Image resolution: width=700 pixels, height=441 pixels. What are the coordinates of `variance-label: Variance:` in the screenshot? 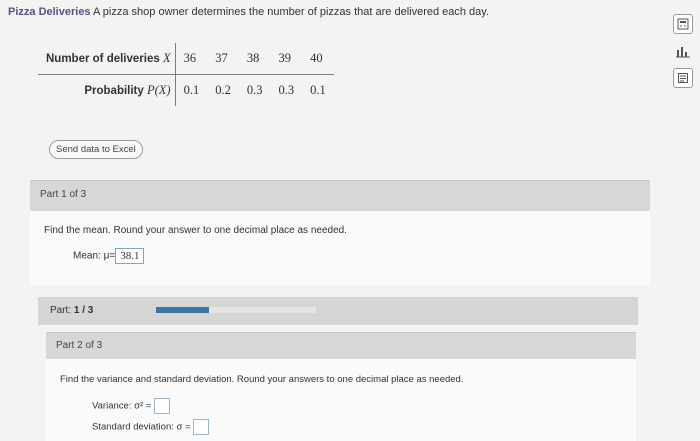 It's located at (112, 406).